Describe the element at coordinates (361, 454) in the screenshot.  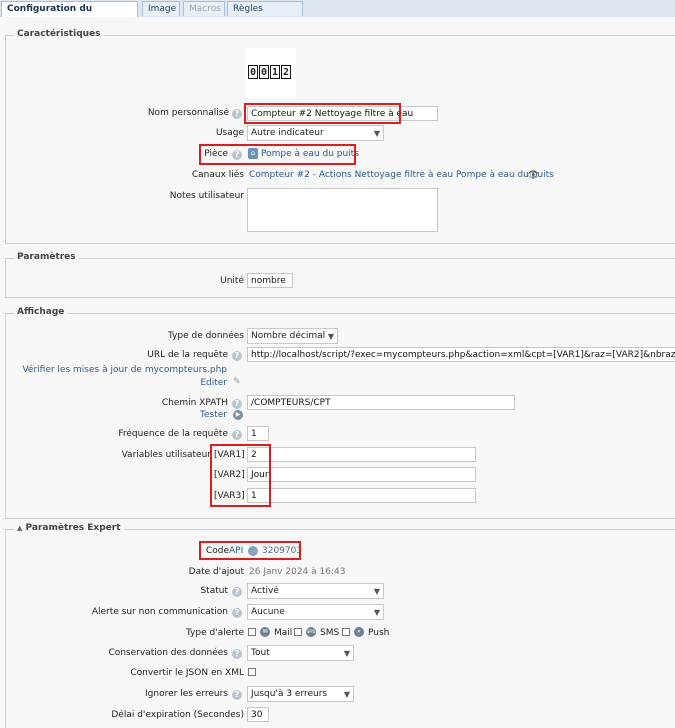
I see `var1-input: 2` at that location.